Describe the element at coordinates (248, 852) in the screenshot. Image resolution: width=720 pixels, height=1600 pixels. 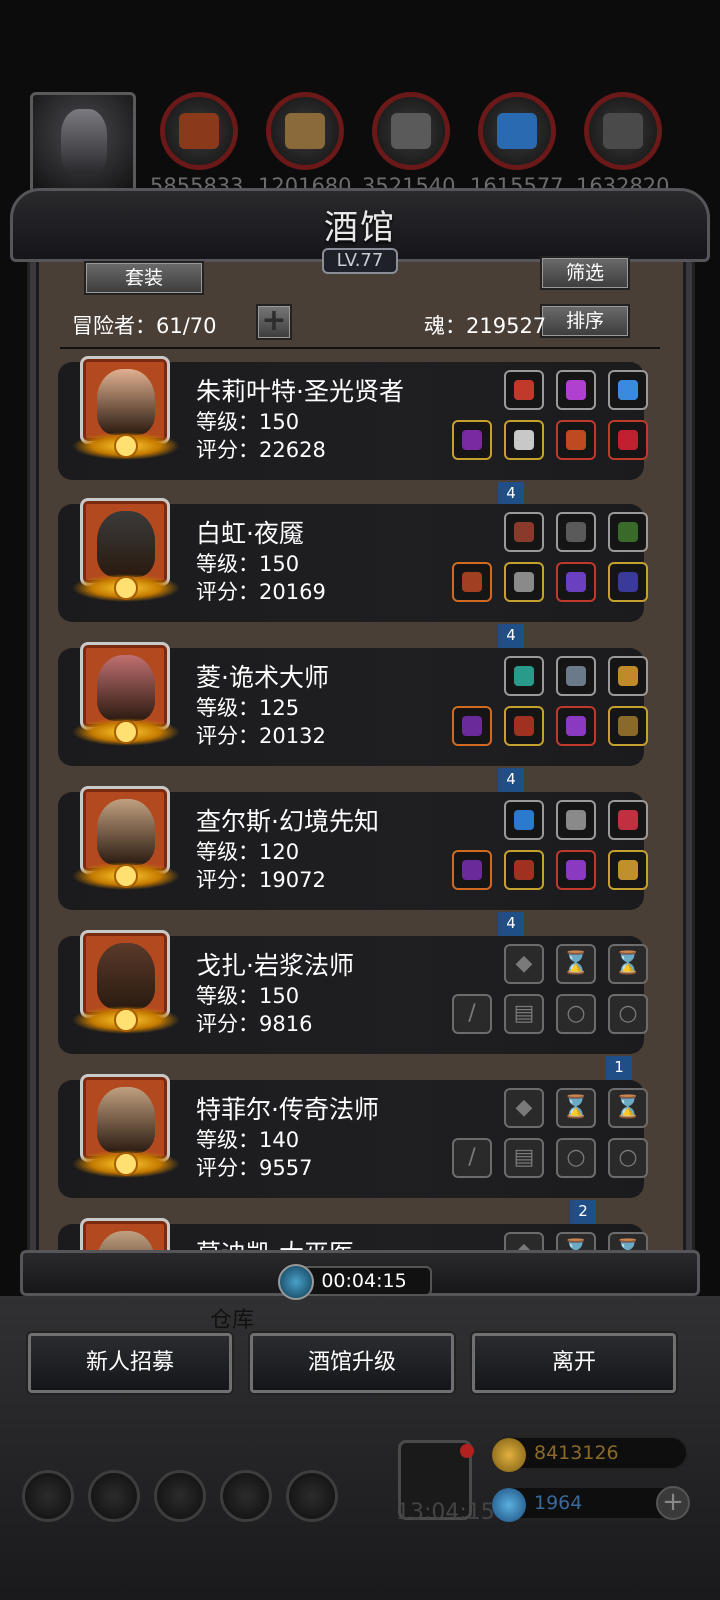
I see `hero-level: 等级：120` at that location.